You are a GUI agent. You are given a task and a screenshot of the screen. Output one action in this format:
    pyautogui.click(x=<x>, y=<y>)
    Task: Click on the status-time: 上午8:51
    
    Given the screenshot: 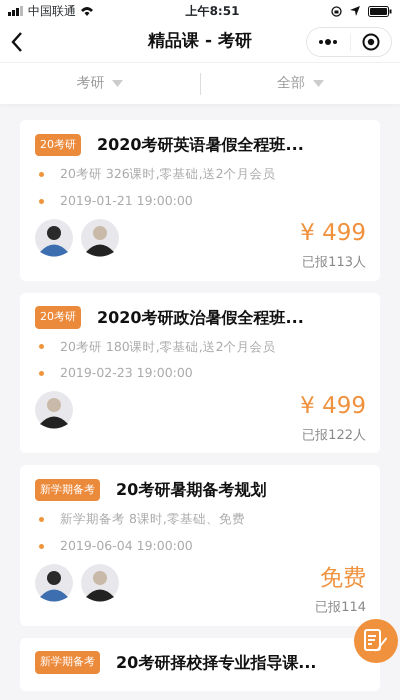 What is the action you would take?
    pyautogui.click(x=213, y=11)
    